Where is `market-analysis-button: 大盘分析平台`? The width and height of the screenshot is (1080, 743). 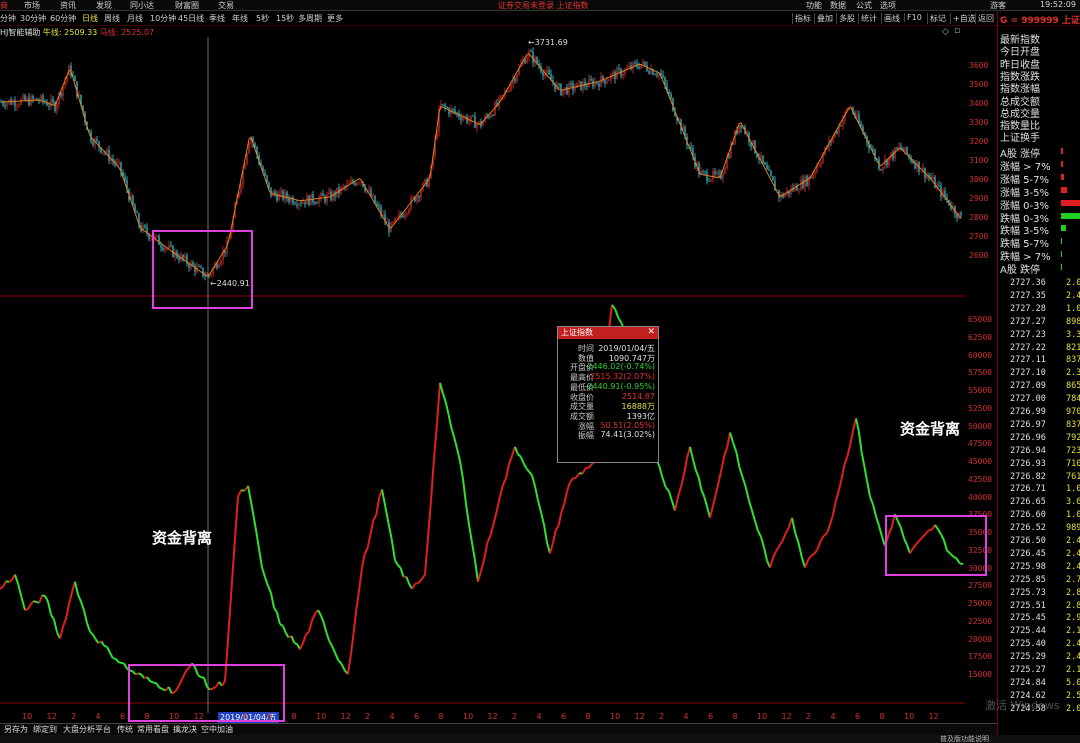
market-analysis-button: 大盘分析平台 is located at coordinates (87, 729).